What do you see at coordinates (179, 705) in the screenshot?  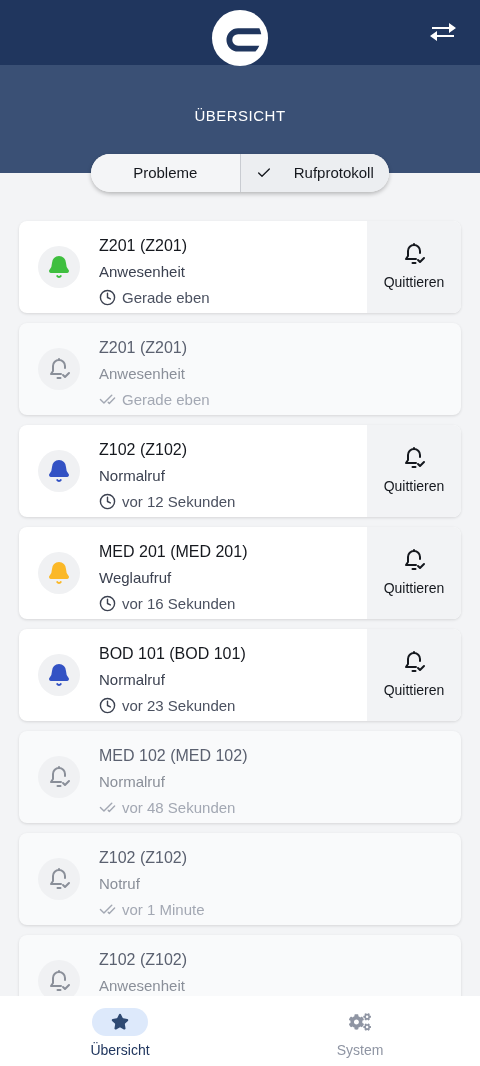 I see `call-time: vor 23 Sekunden` at bounding box center [179, 705].